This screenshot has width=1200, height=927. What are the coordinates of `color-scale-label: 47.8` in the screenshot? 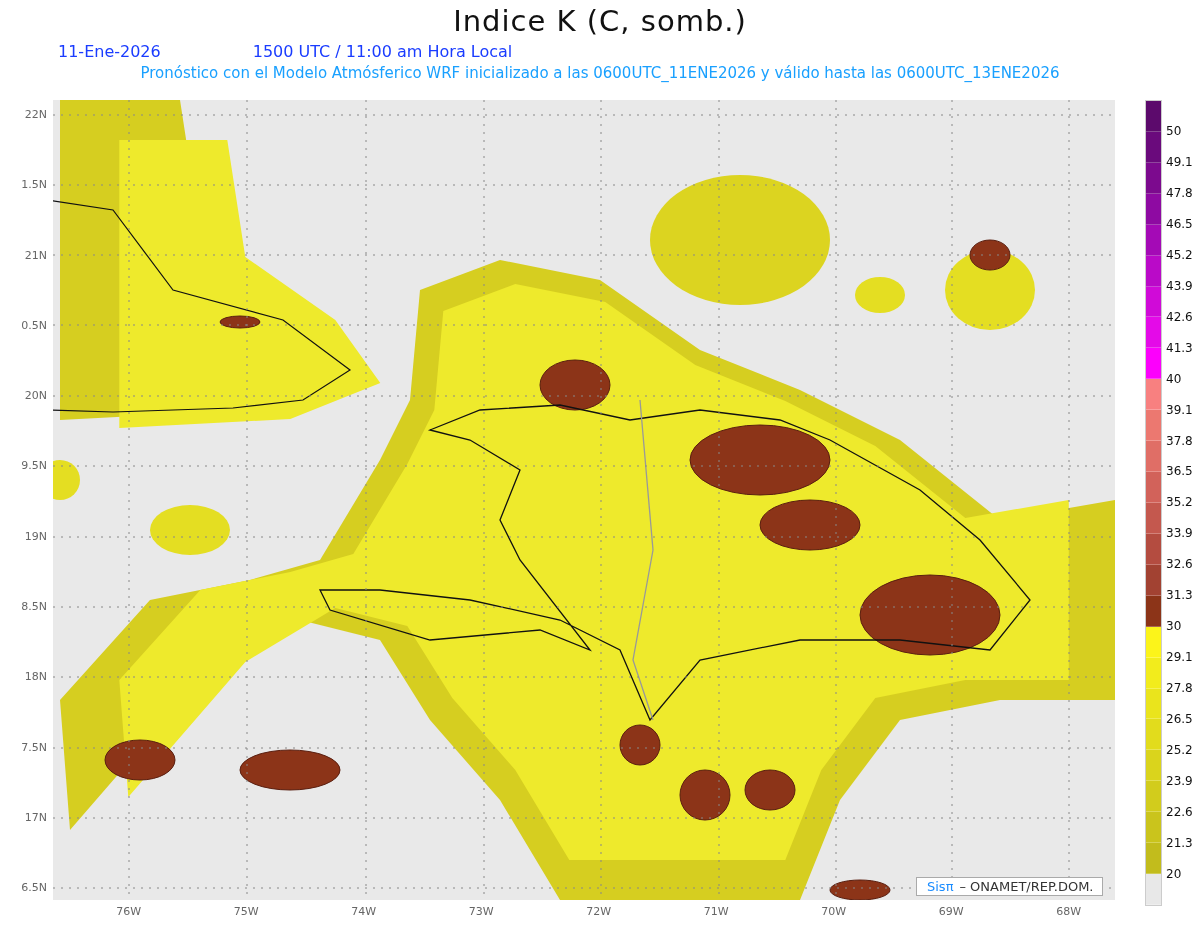 It's located at (1179, 193).